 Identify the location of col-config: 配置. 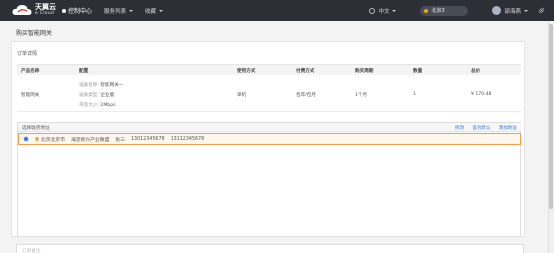
(84, 71).